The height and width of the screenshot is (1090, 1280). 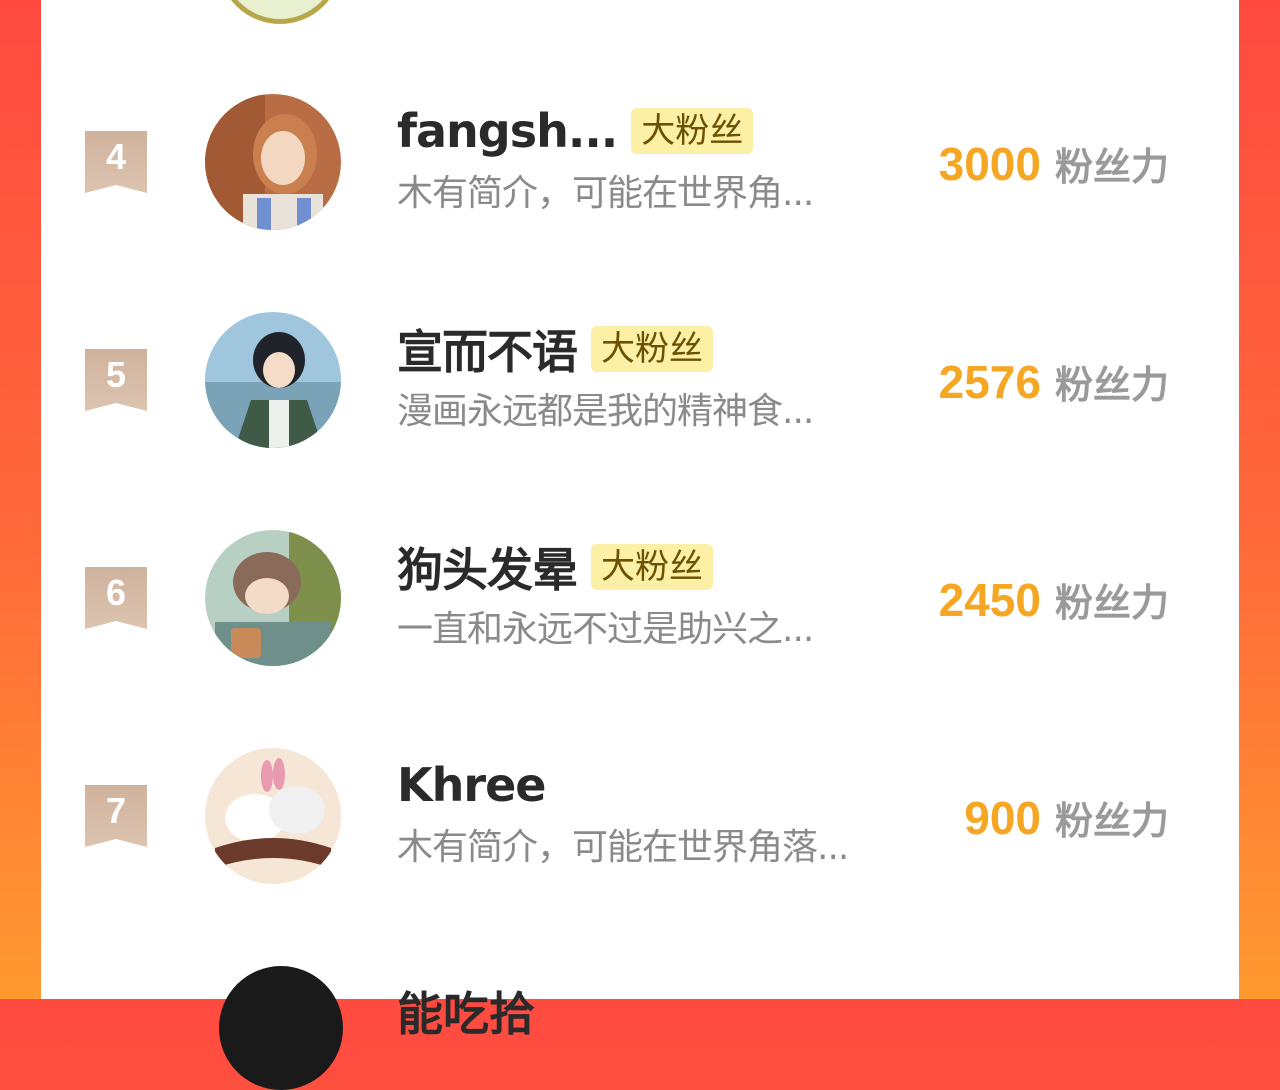 I want to click on user-name: 宣而不语, so click(x=487, y=349).